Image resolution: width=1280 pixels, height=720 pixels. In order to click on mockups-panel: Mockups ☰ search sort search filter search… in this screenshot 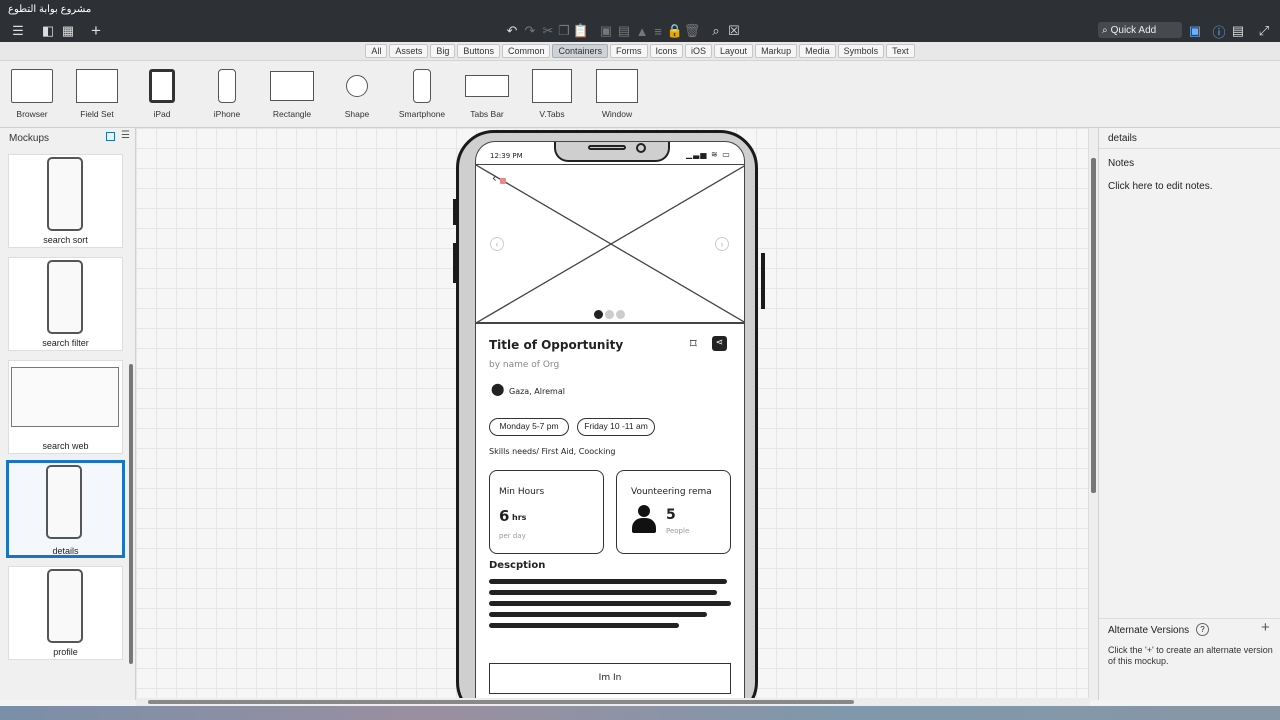, I will do `click(68, 414)`.